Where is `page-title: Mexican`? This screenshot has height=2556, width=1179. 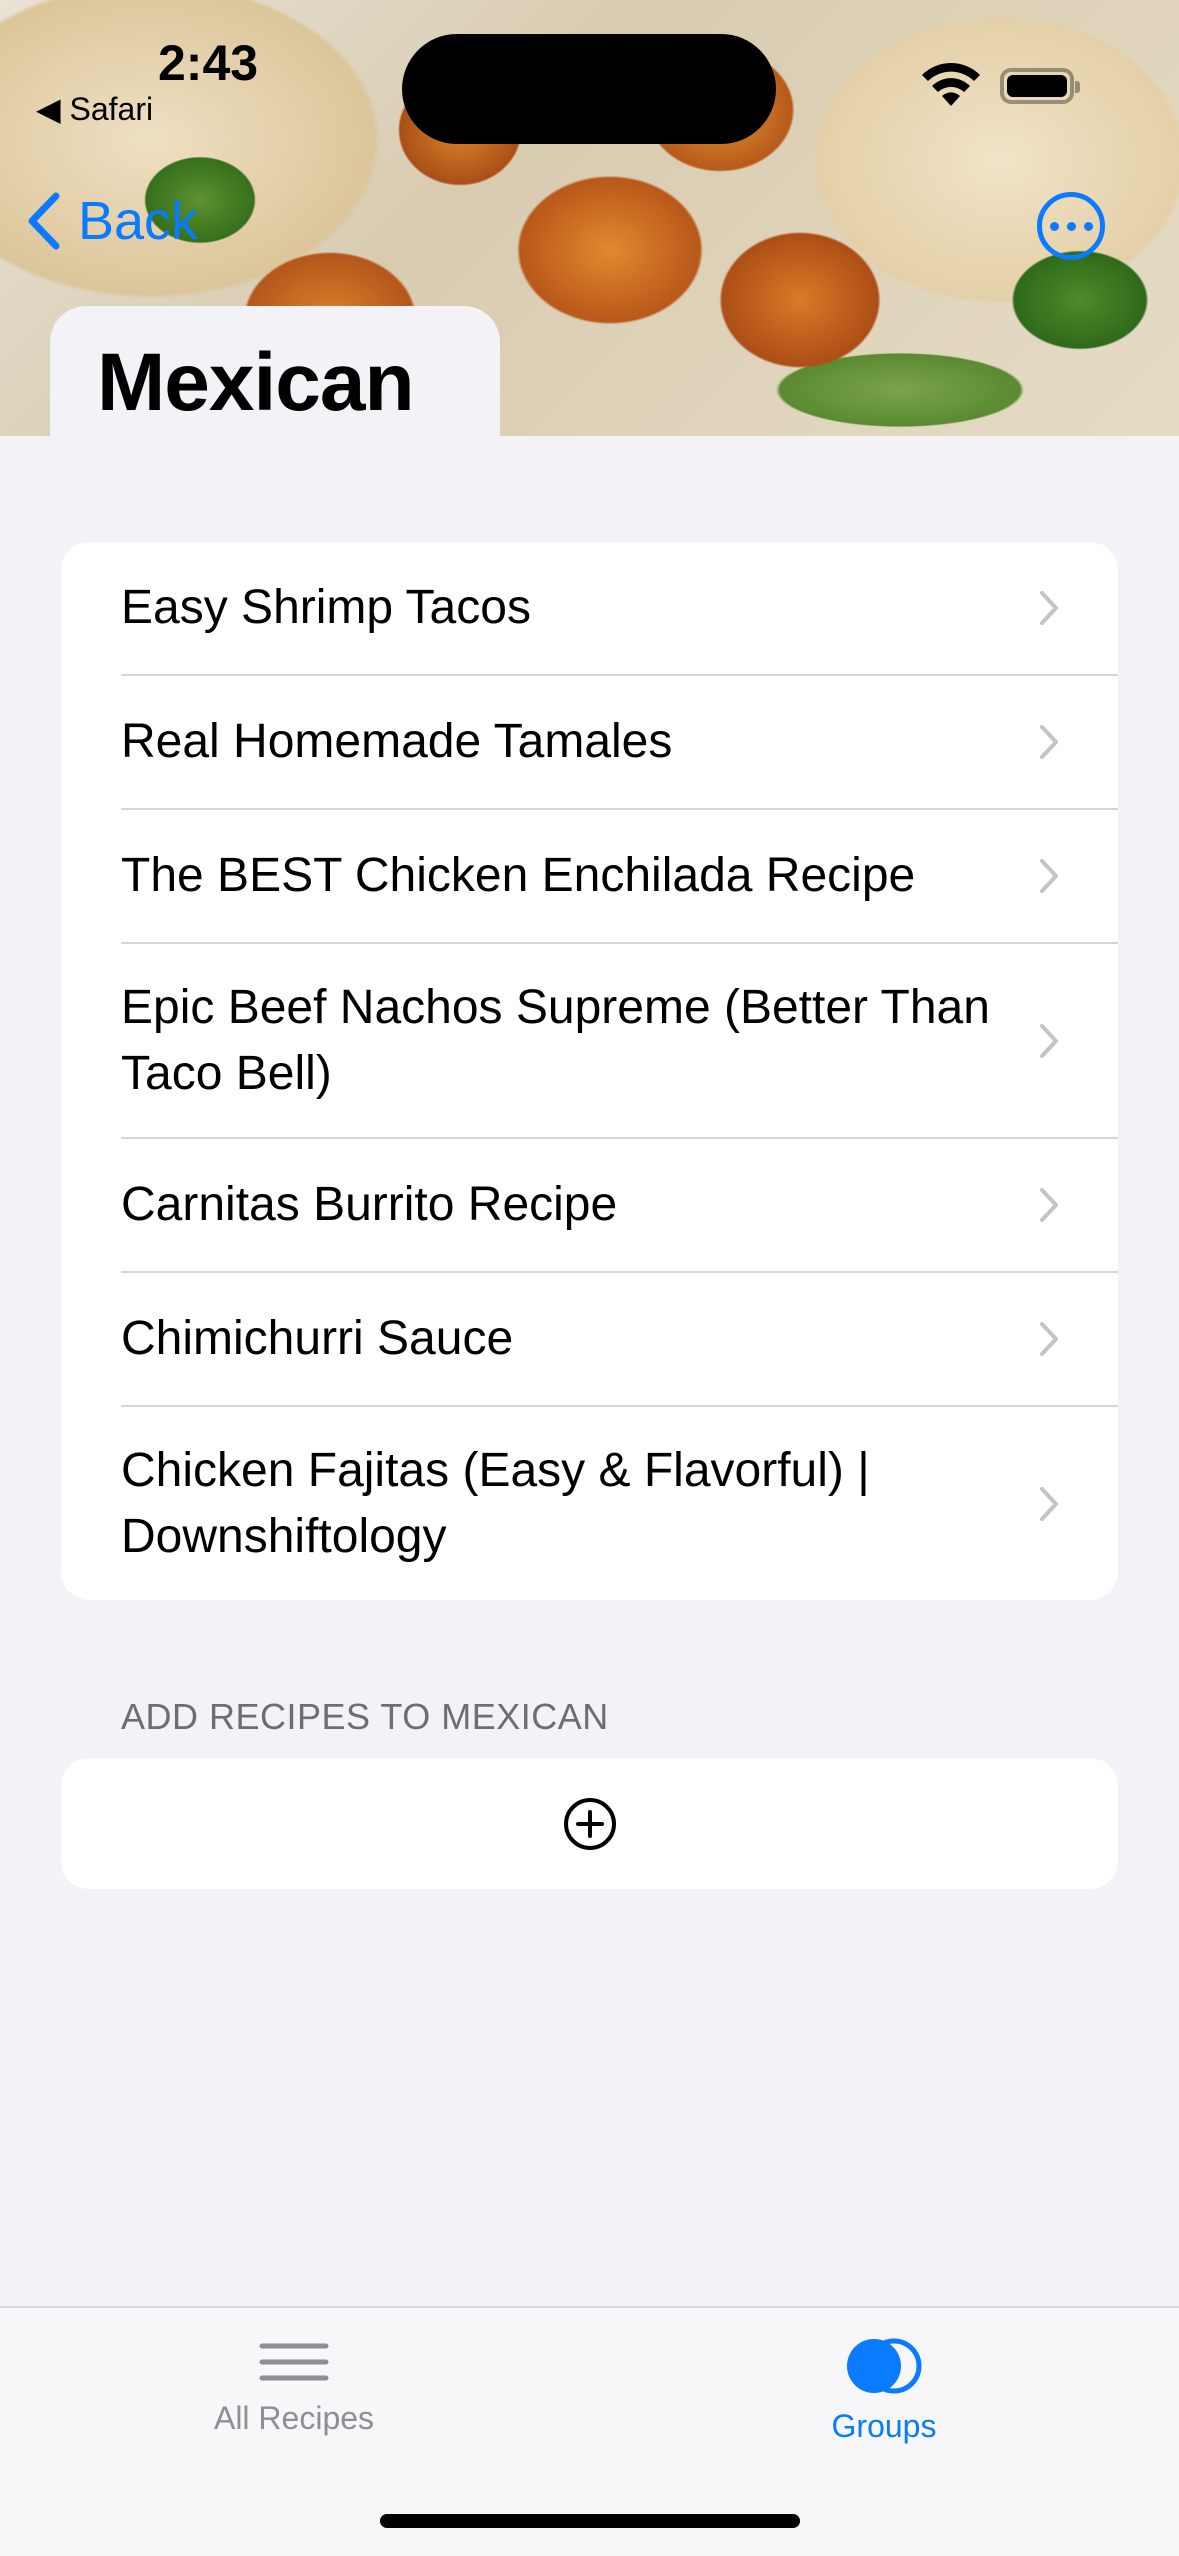
page-title: Mexican is located at coordinates (256, 382).